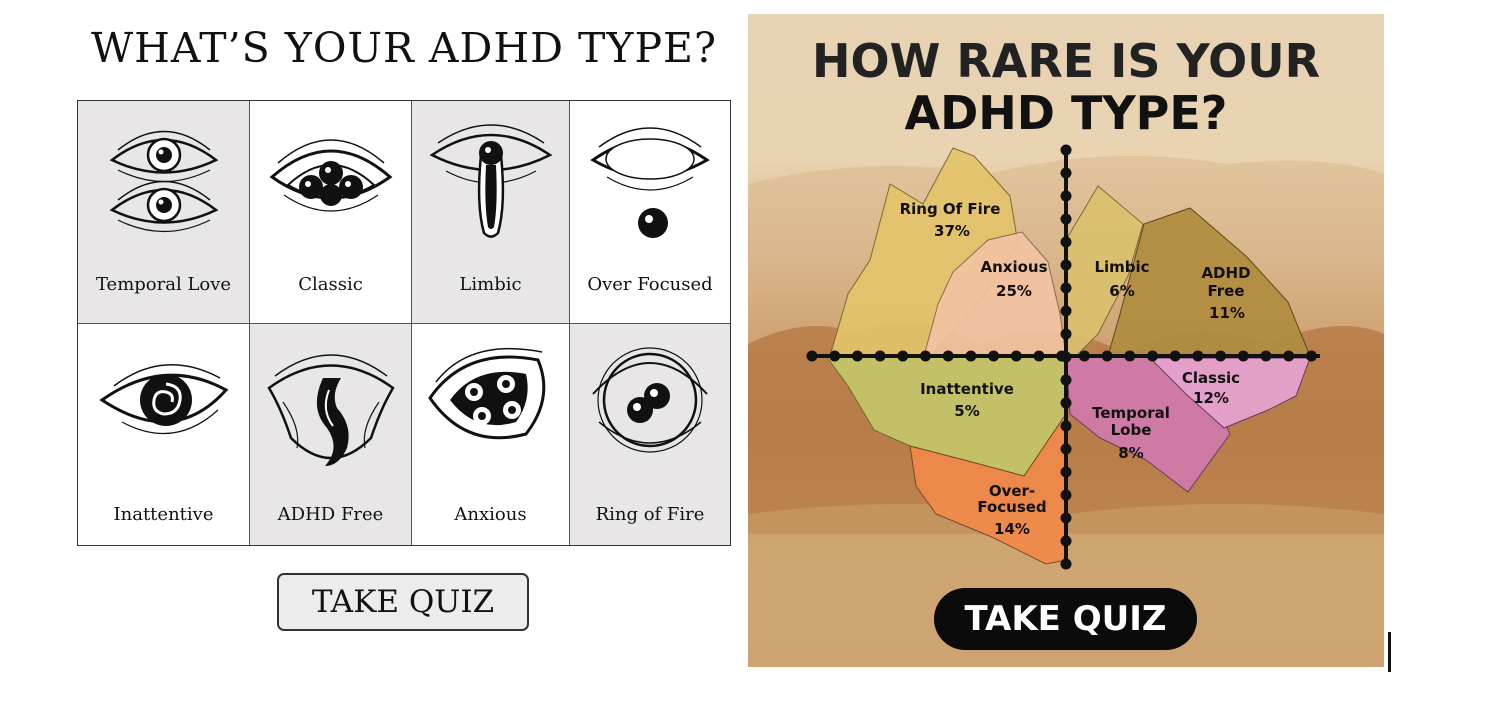 This screenshot has height=708, width=1496. What do you see at coordinates (1211, 378) in the screenshot?
I see `label-classic: Classic` at bounding box center [1211, 378].